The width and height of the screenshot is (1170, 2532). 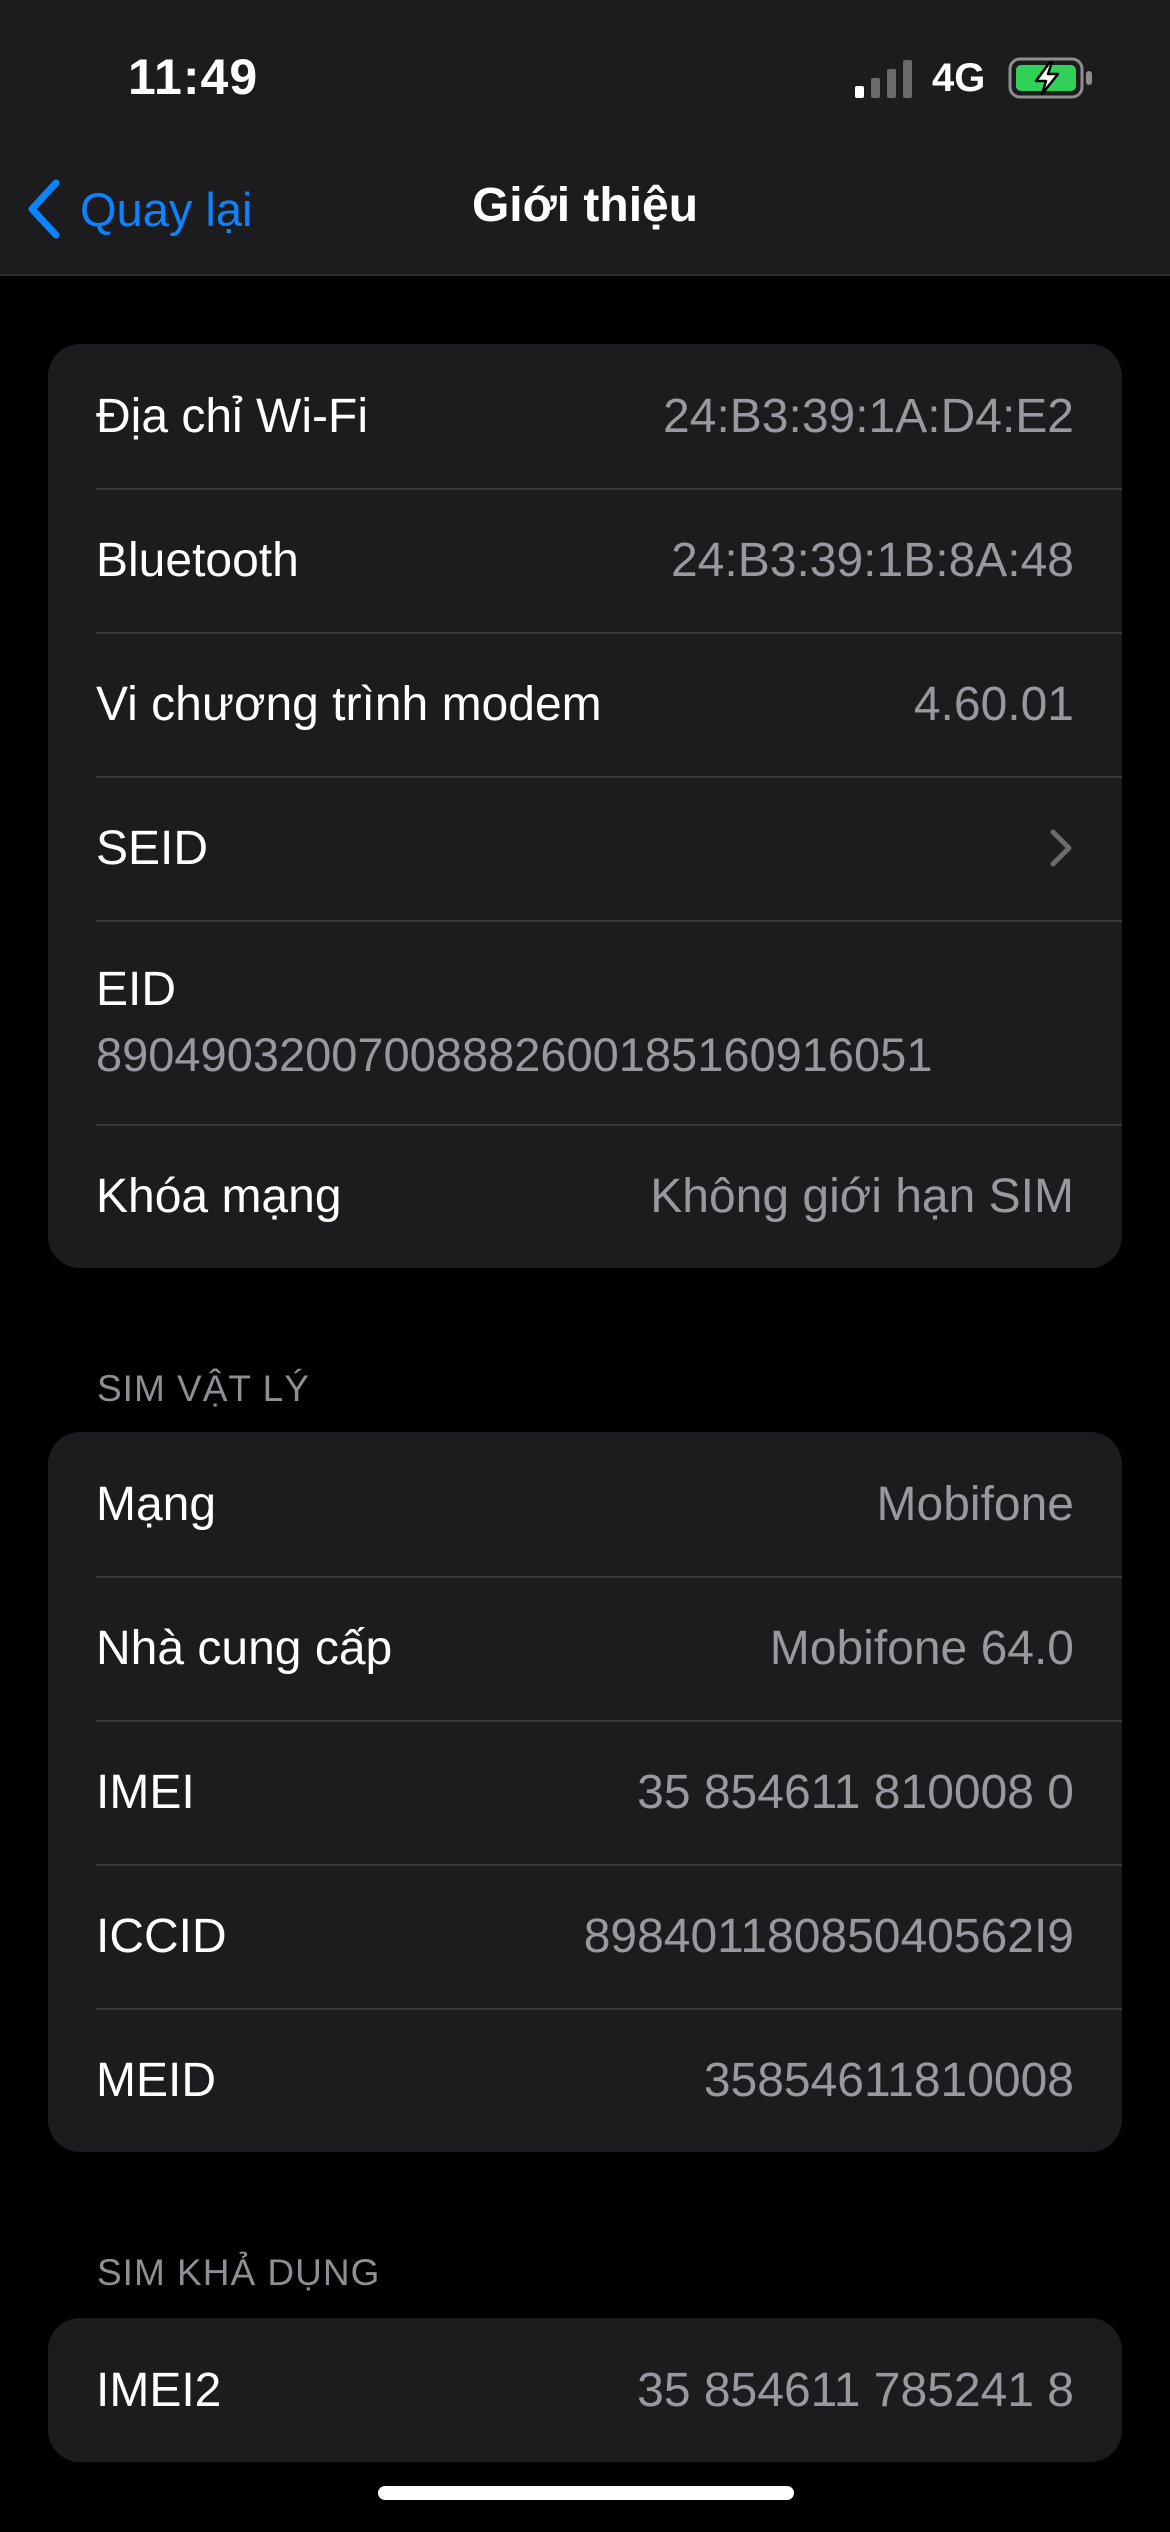 What do you see at coordinates (585, 2080) in the screenshot?
I see `row-meid: MEID 35854611810008` at bounding box center [585, 2080].